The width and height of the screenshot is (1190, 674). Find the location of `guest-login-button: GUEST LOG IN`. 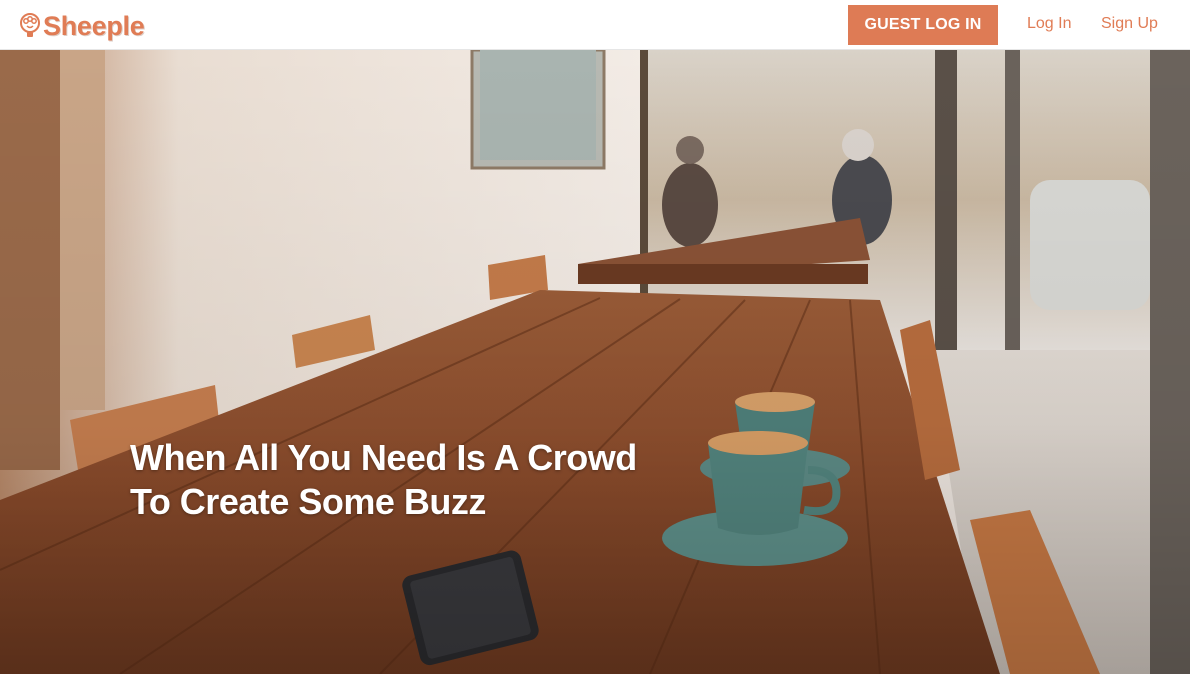

guest-login-button: GUEST LOG IN is located at coordinates (923, 25).